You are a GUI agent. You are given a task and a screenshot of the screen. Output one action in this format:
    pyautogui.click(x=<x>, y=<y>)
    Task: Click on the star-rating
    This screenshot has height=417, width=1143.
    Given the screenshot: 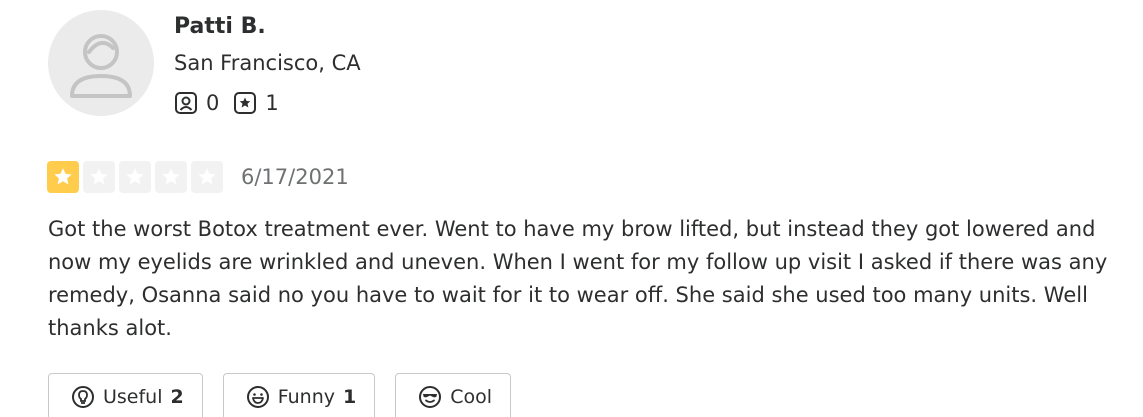 What is the action you would take?
    pyautogui.click(x=137, y=177)
    